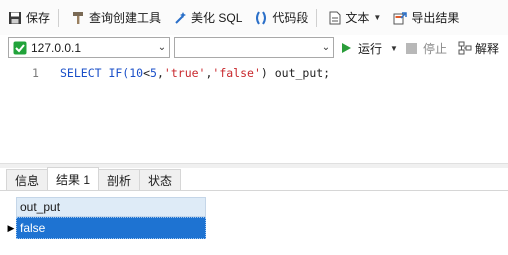 This screenshot has width=508, height=255. I want to click on cell-value: false, so click(33, 228).